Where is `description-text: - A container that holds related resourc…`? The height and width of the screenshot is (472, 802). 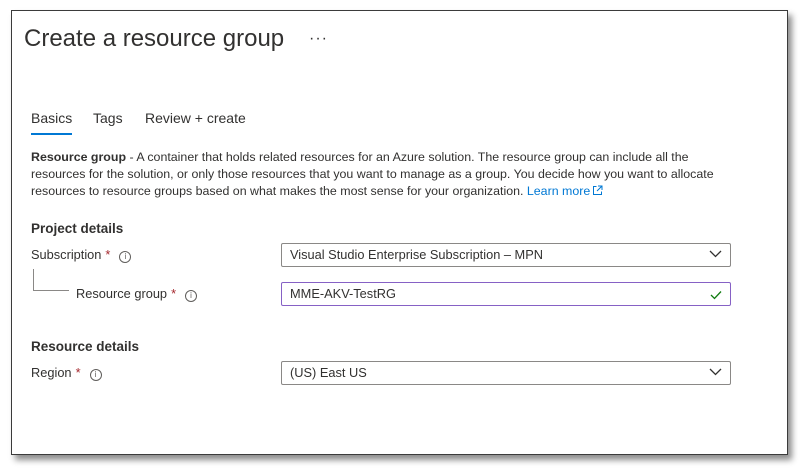
description-text: - A container that holds related resourc… is located at coordinates (372, 174).